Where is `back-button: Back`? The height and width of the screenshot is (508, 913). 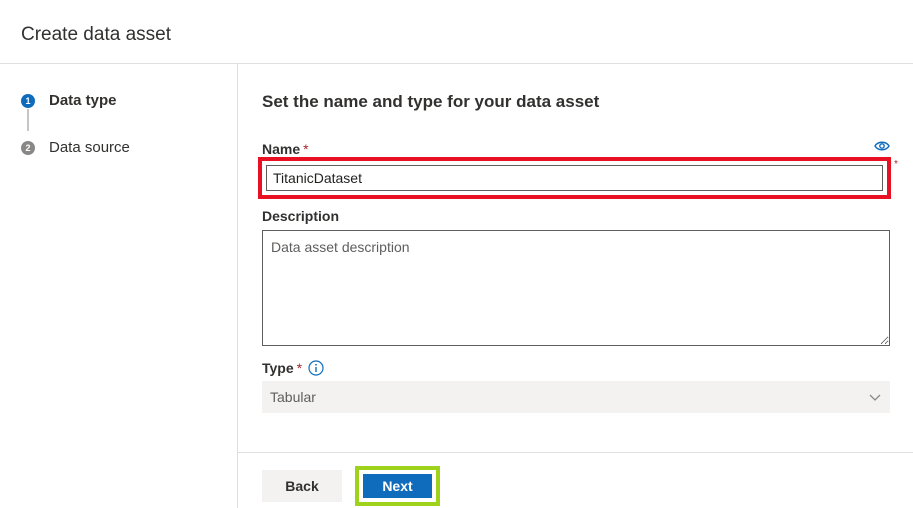 back-button: Back is located at coordinates (302, 486).